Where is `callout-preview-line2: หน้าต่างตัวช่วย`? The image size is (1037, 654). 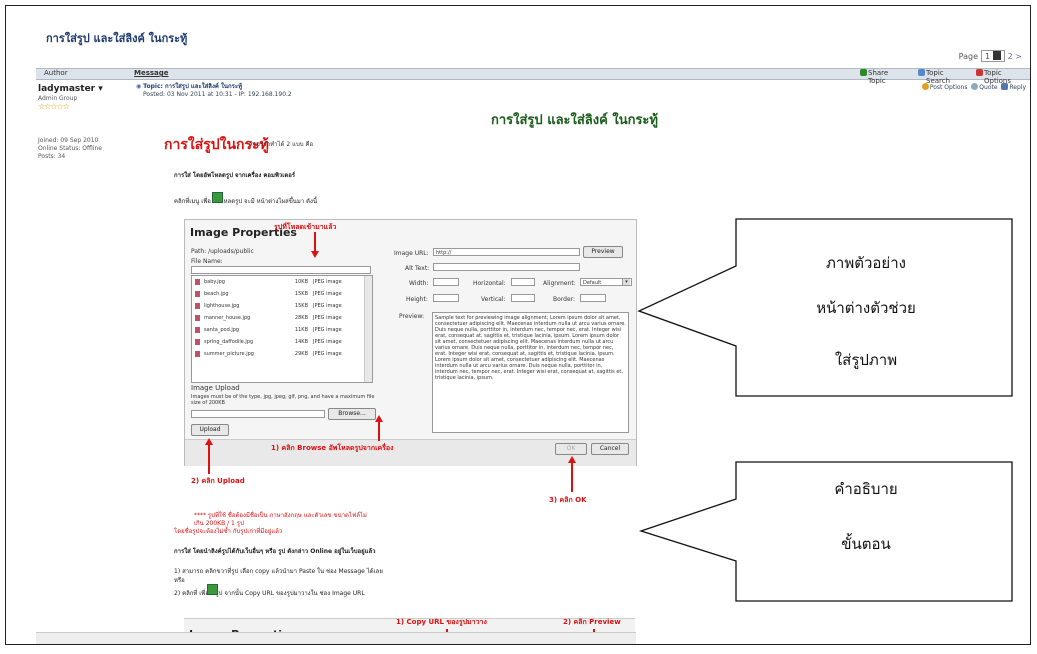
callout-preview-line2: หน้าต่างตัวช่วย is located at coordinates (866, 308).